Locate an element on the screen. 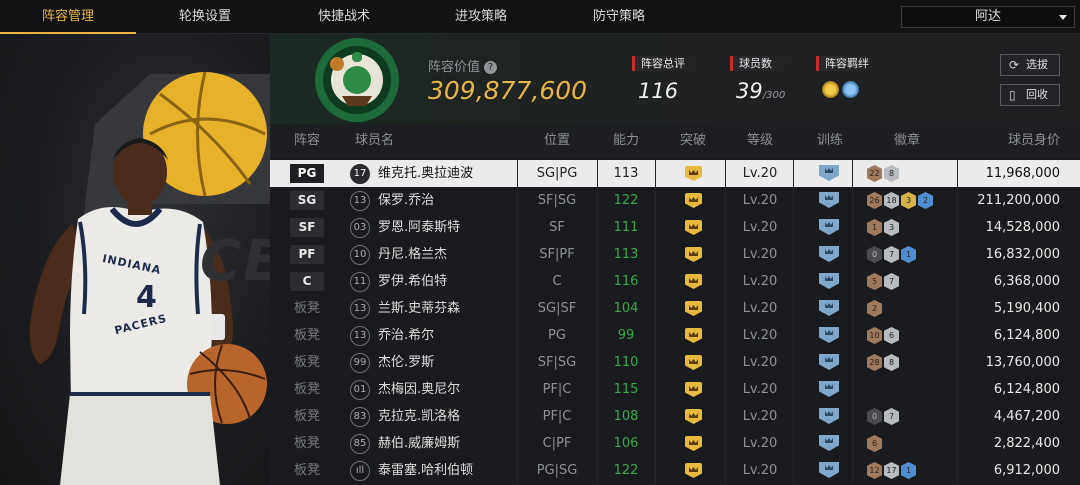 The height and width of the screenshot is (485, 1080). badge-list: 07 is located at coordinates (883, 416).